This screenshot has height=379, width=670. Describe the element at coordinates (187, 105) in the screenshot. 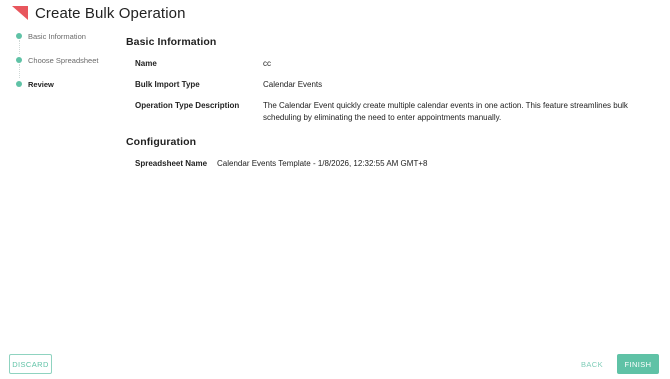

I see `operation-description-label: Operation Type Description` at that location.